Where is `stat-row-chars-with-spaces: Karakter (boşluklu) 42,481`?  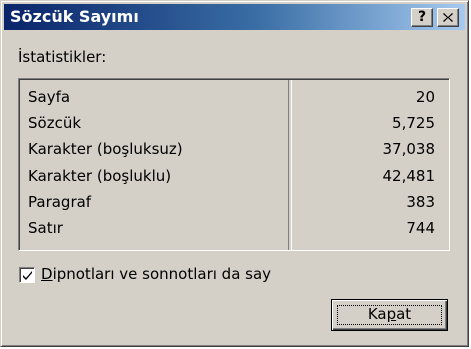 stat-row-chars-with-spaces: Karakter (boşluklu) 42,481 is located at coordinates (234, 179).